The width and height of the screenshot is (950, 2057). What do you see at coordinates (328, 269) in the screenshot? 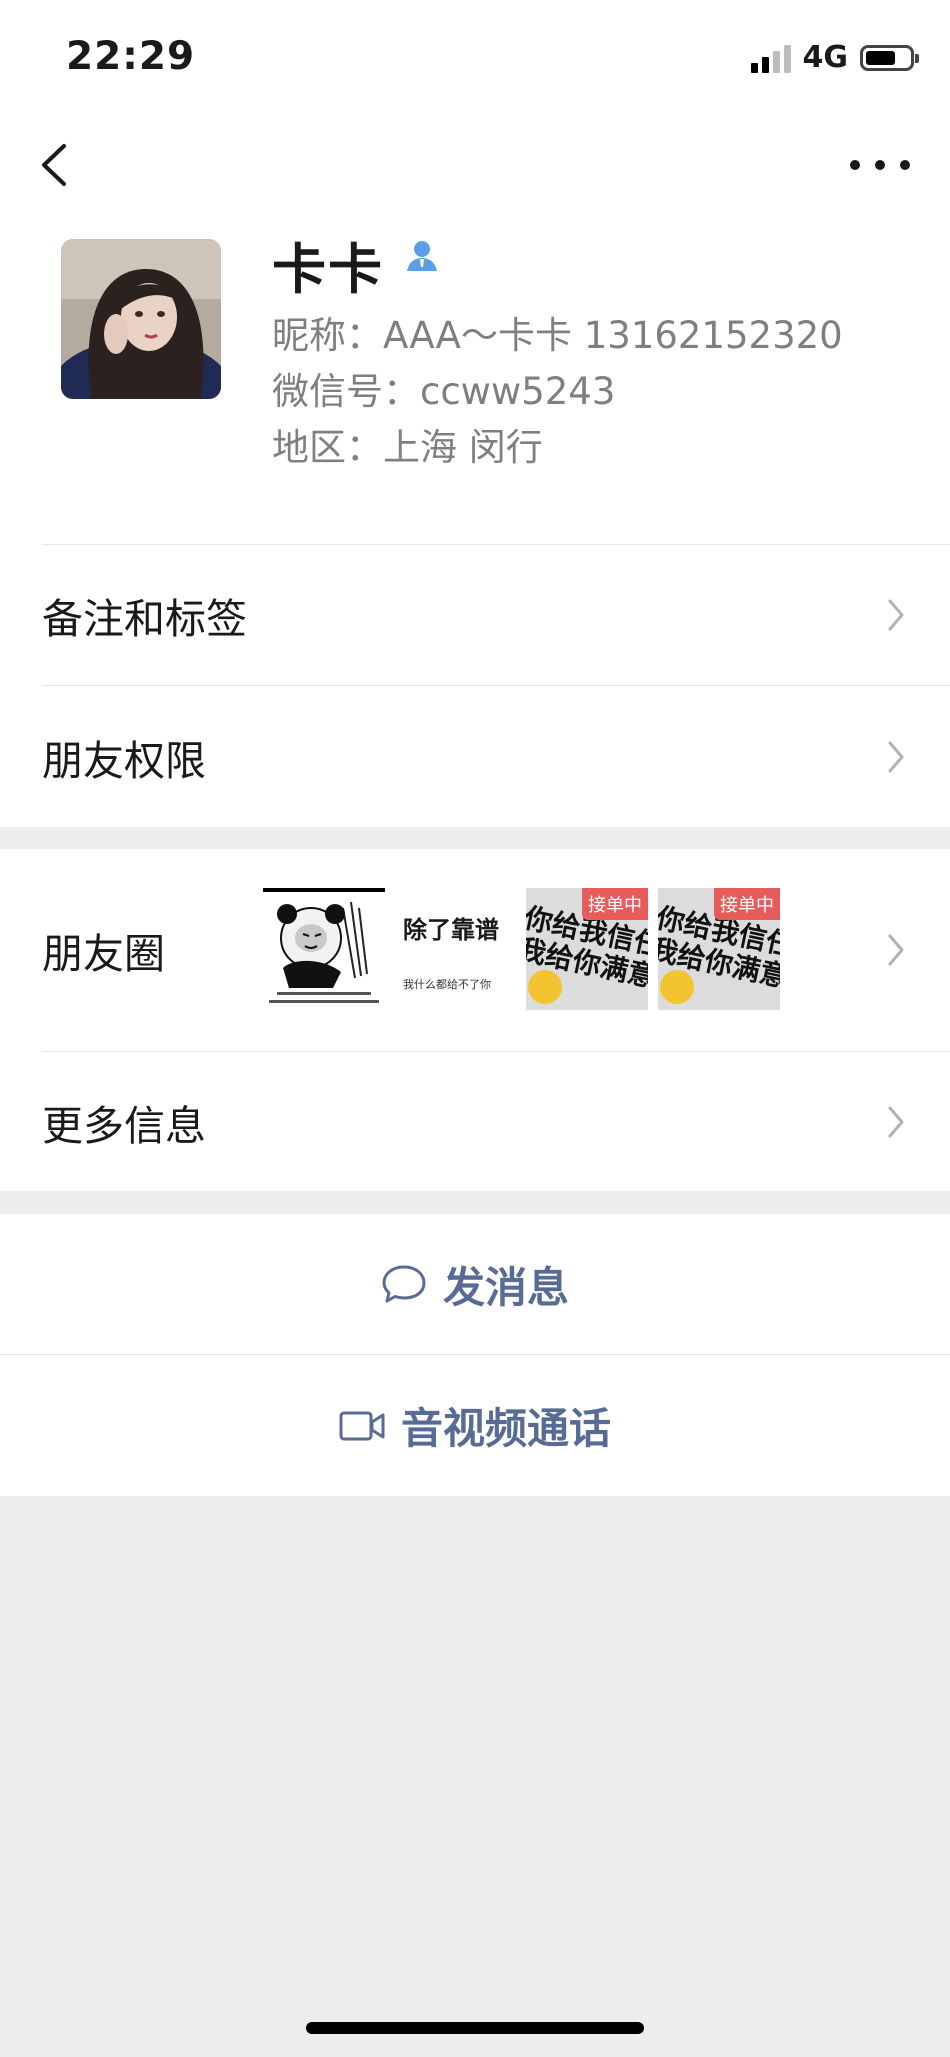
I see `profile-name: 卡卡` at bounding box center [328, 269].